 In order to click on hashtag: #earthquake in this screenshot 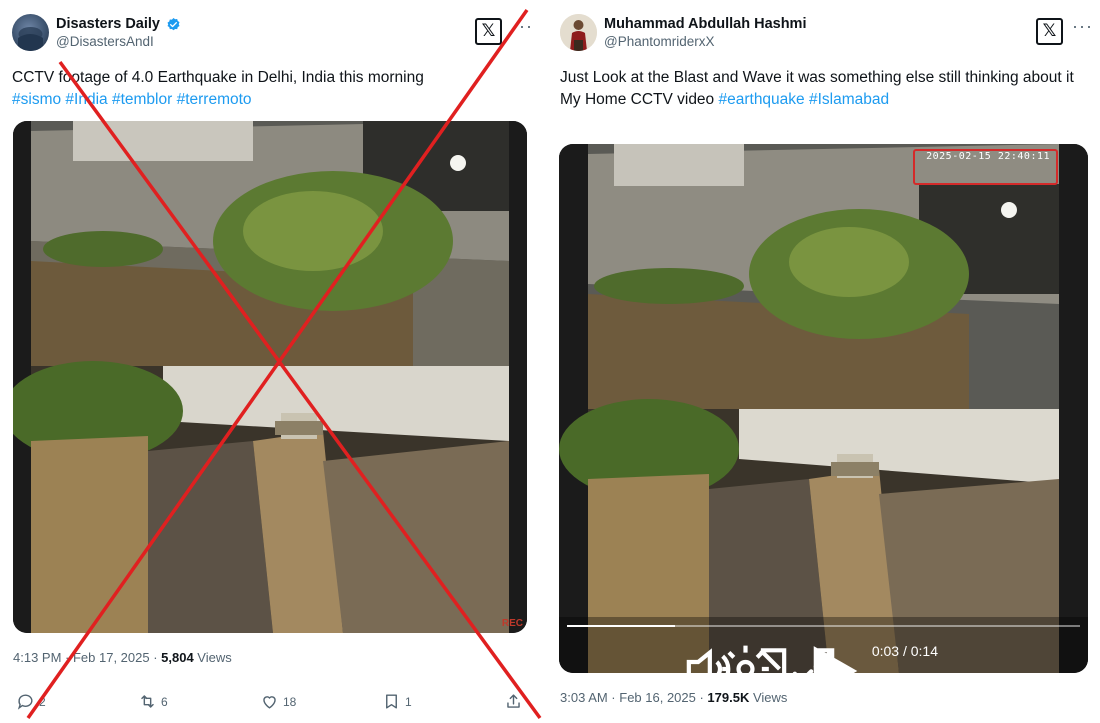, I will do `click(761, 99)`.